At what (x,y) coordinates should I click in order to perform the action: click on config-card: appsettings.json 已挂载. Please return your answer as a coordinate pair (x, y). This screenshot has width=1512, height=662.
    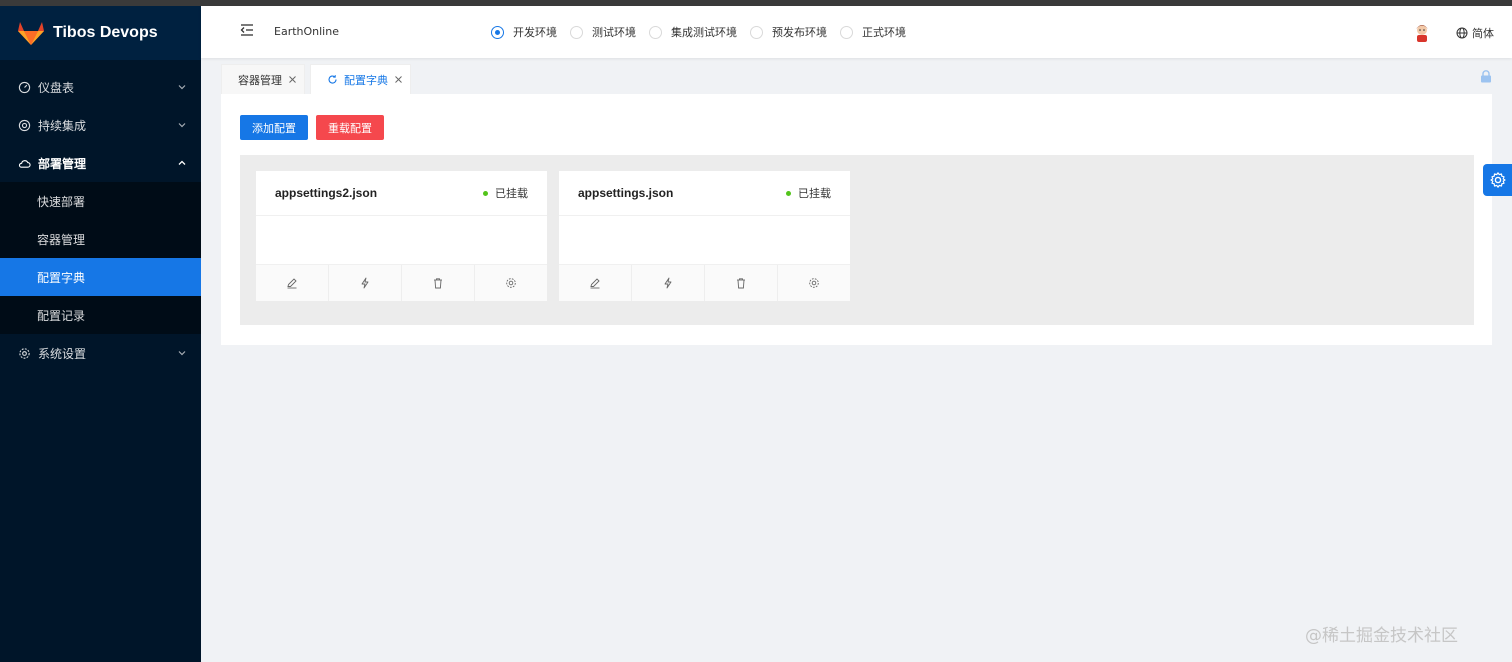
    Looking at the image, I should click on (704, 236).